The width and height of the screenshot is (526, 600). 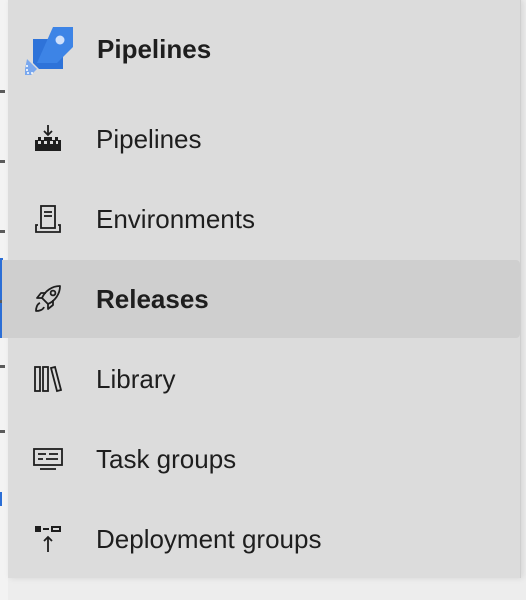 I want to click on background-text-fragment, so click(x=2, y=91).